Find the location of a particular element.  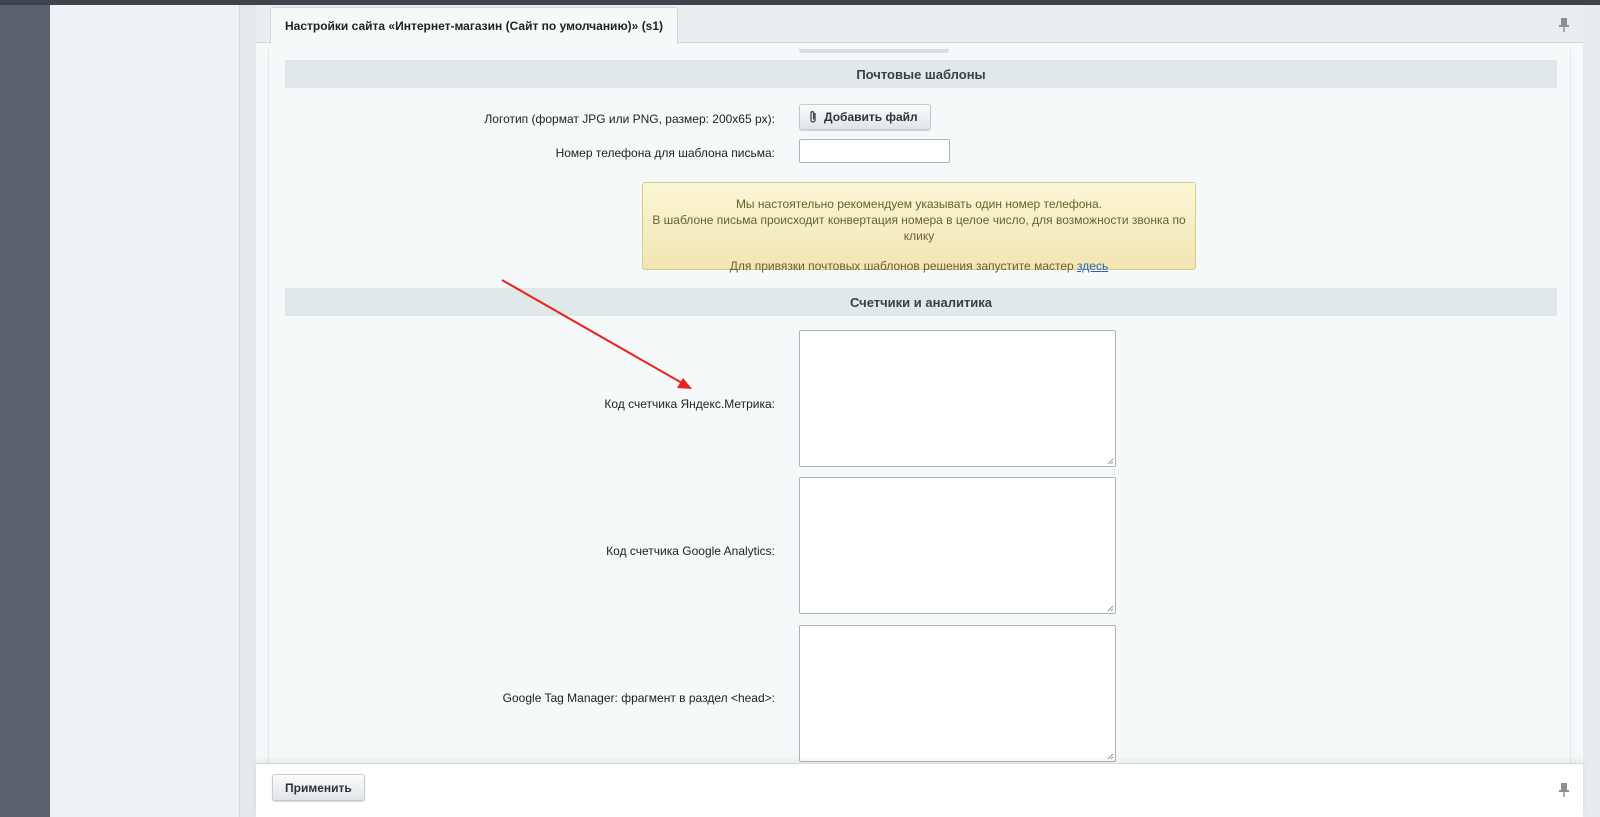

admin-side-panel is located at coordinates (145, 411).